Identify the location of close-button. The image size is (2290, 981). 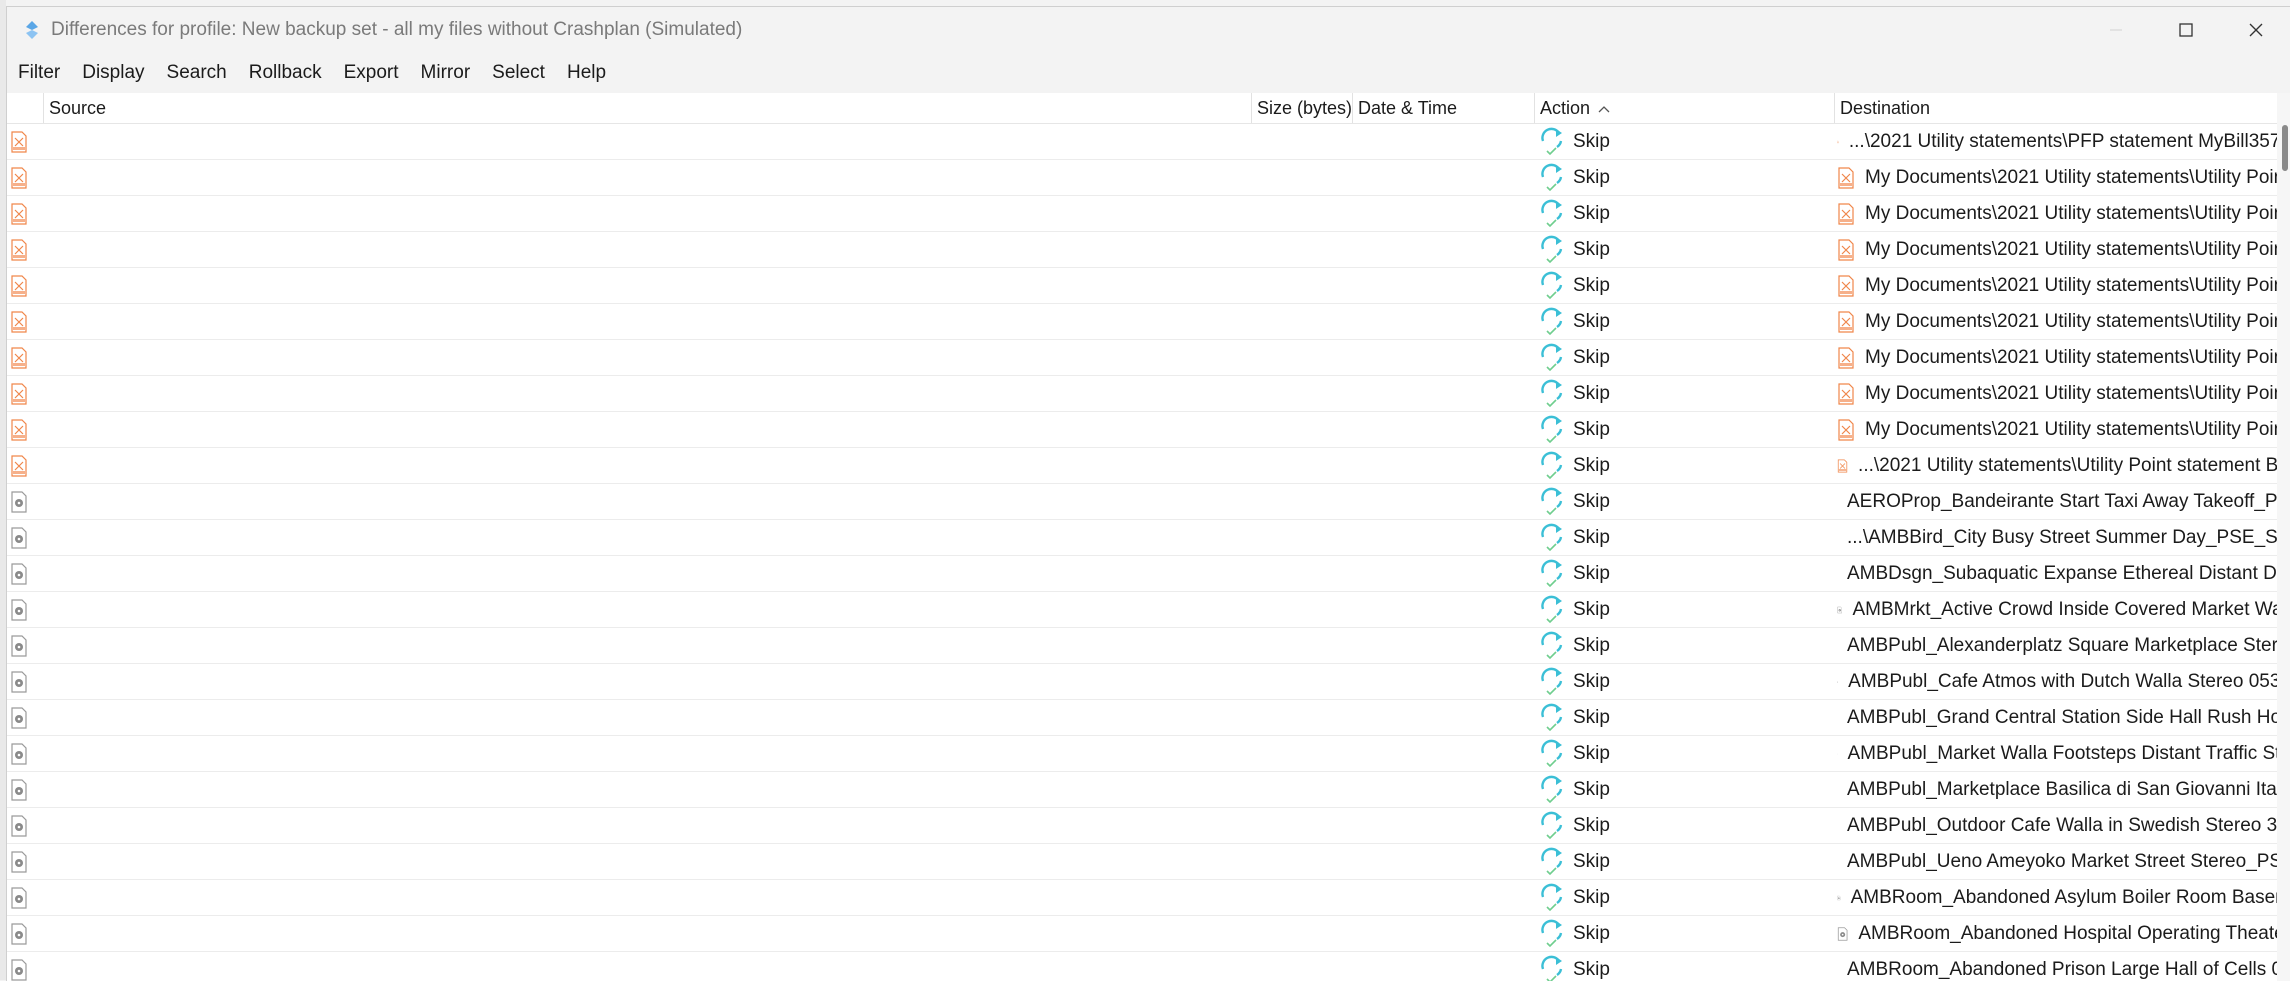
(2255, 30).